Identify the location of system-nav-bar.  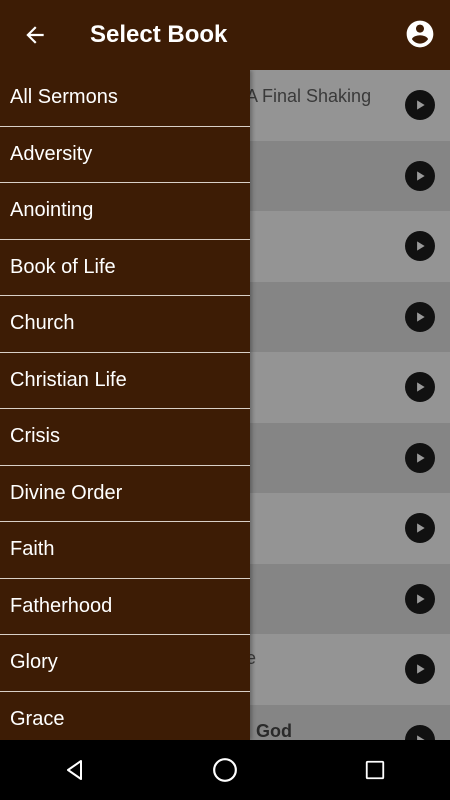
(225, 770).